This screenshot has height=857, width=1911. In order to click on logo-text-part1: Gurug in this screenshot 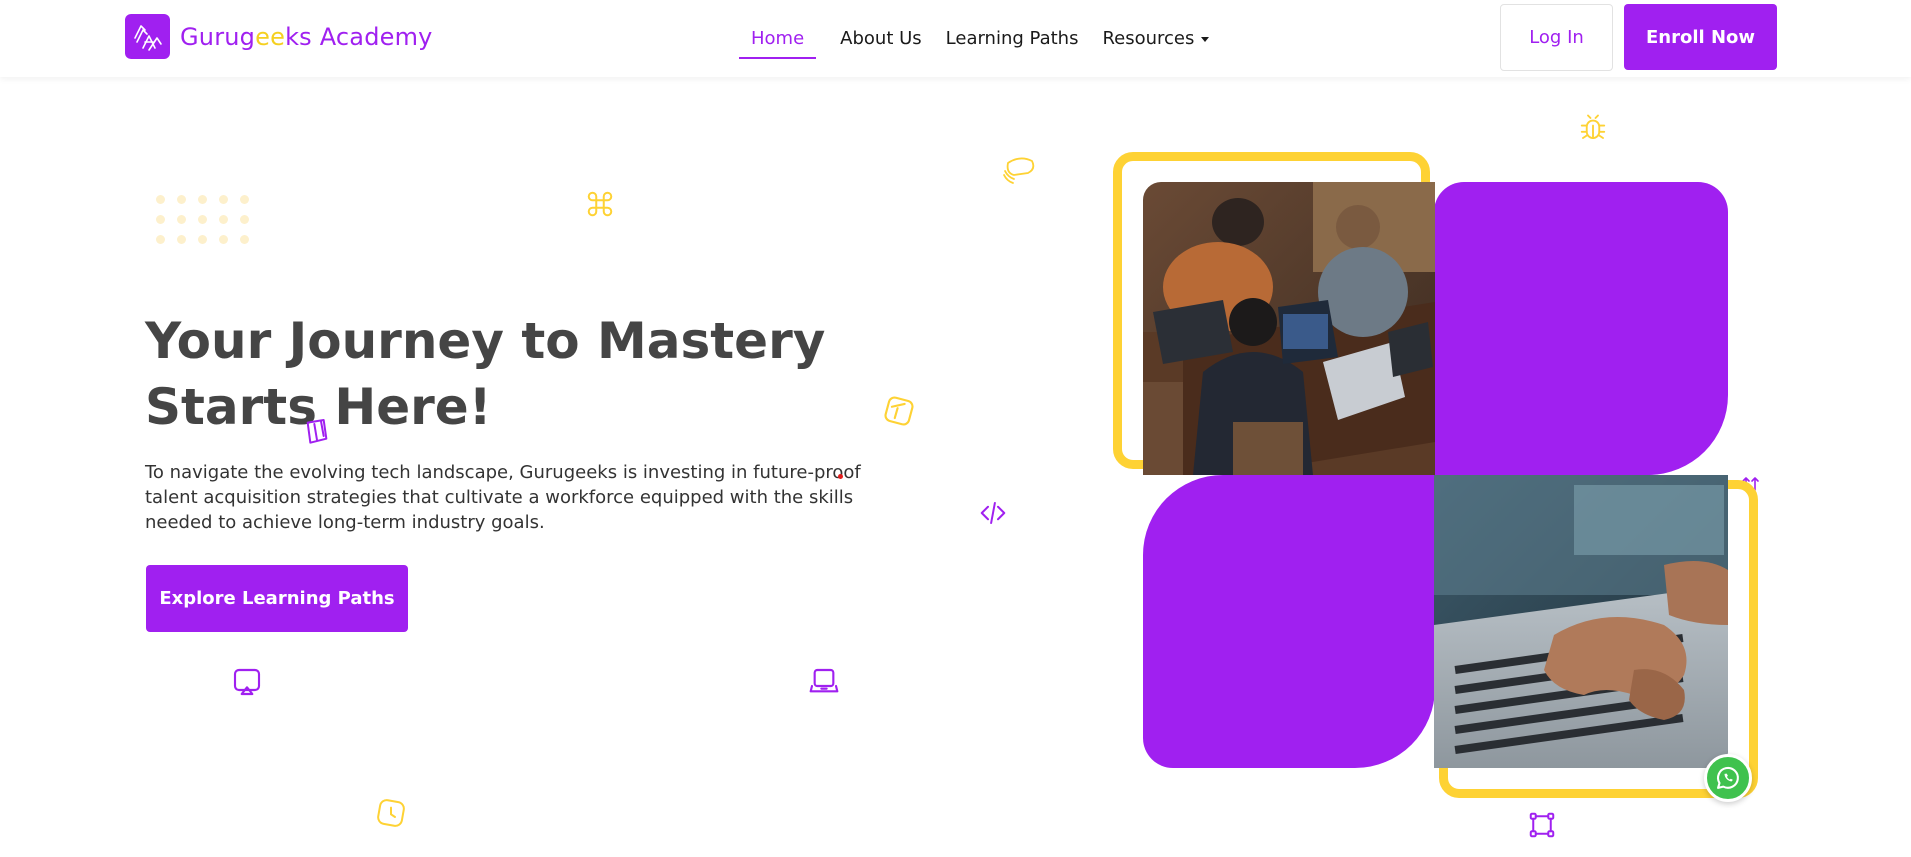, I will do `click(218, 36)`.